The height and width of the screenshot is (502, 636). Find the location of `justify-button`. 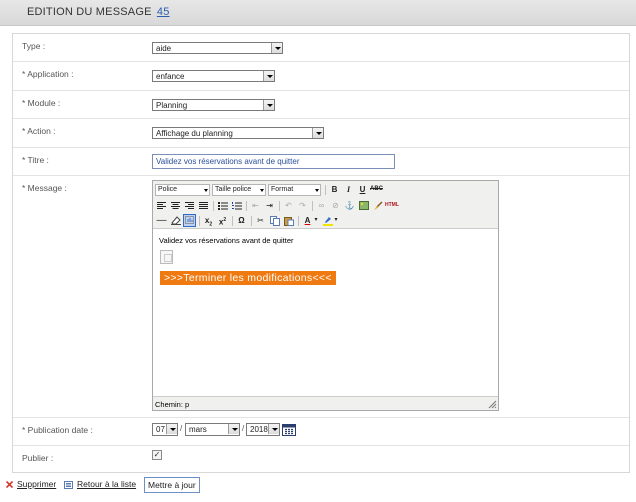

justify-button is located at coordinates (203, 205).